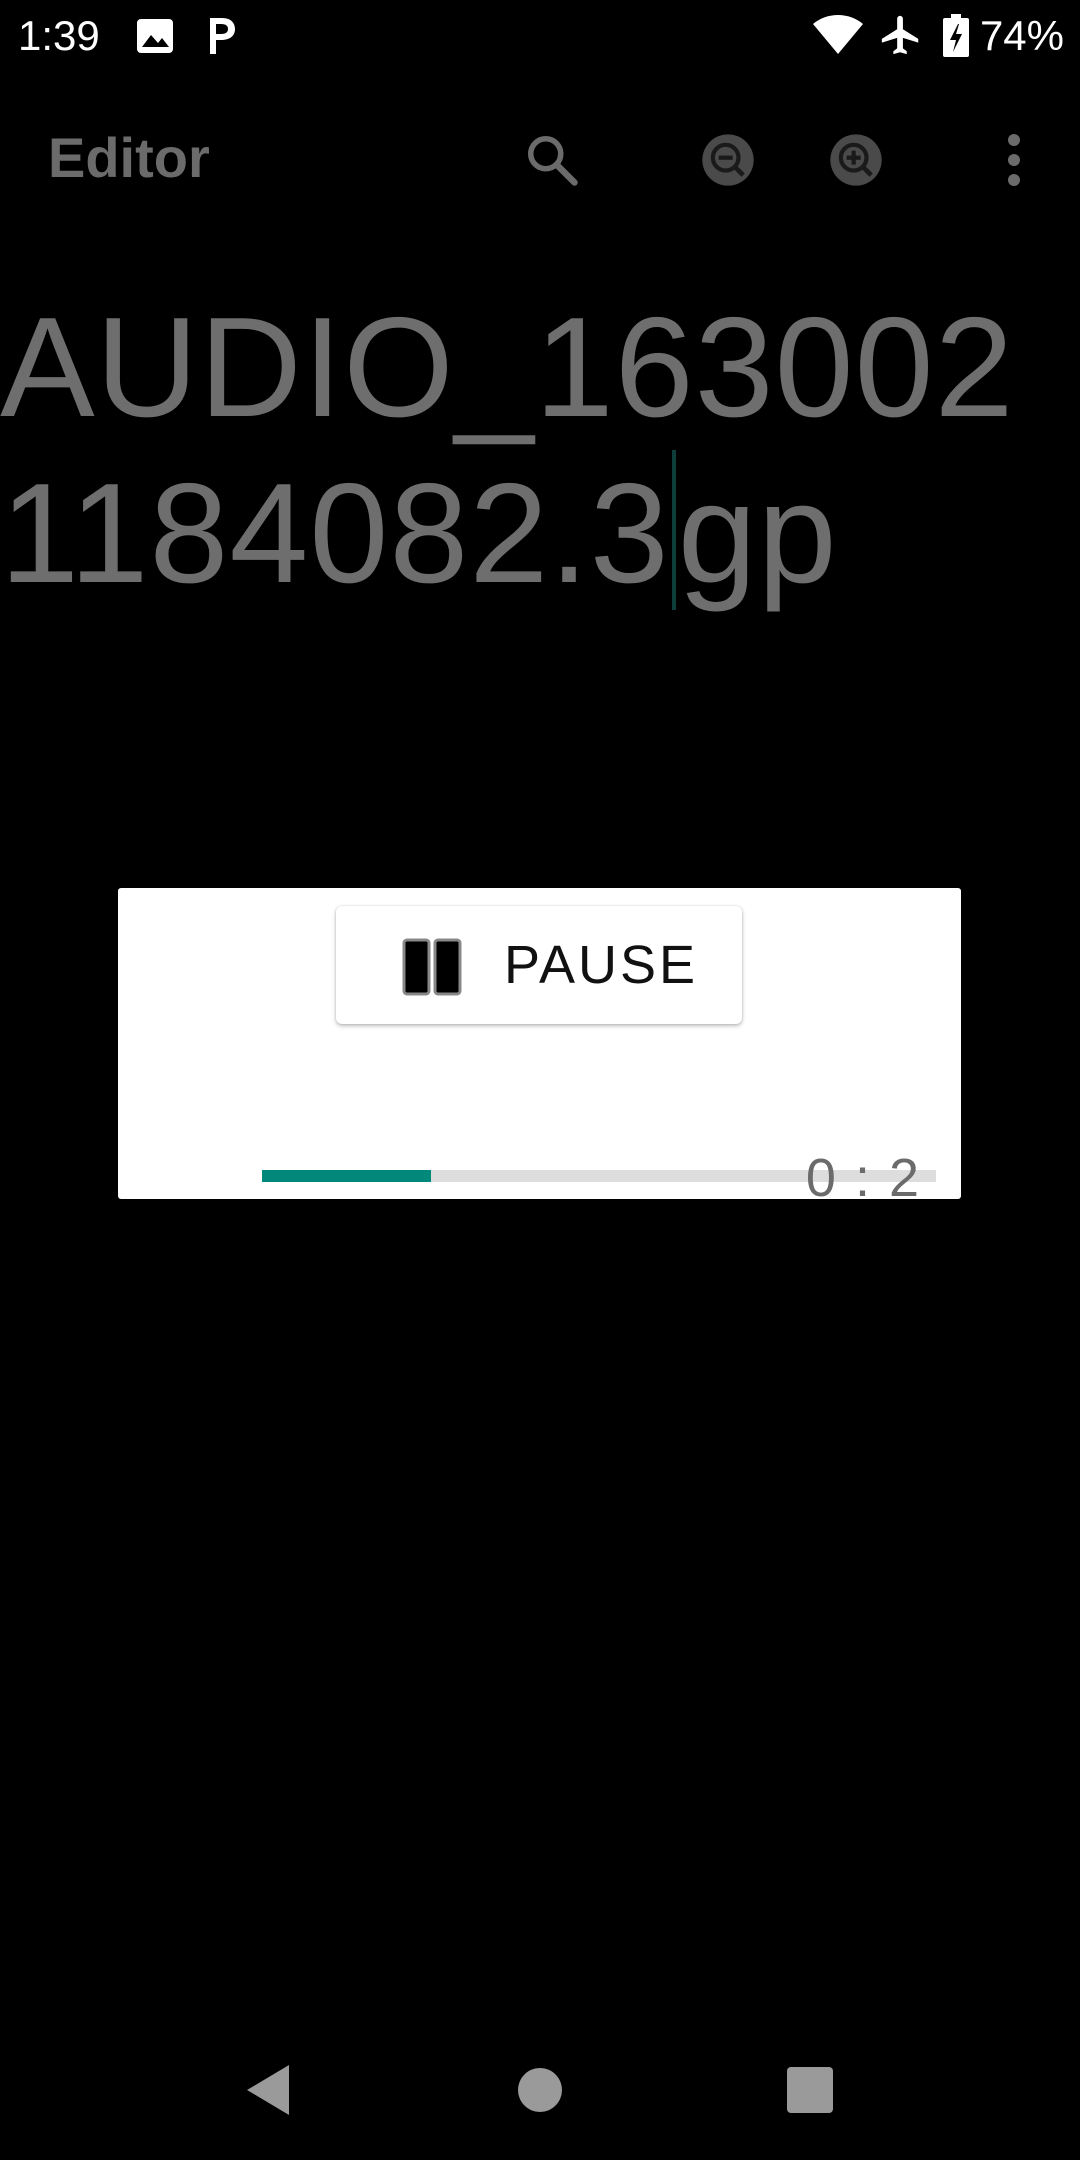 This screenshot has height=2160, width=1080. I want to click on search-button, so click(552, 160).